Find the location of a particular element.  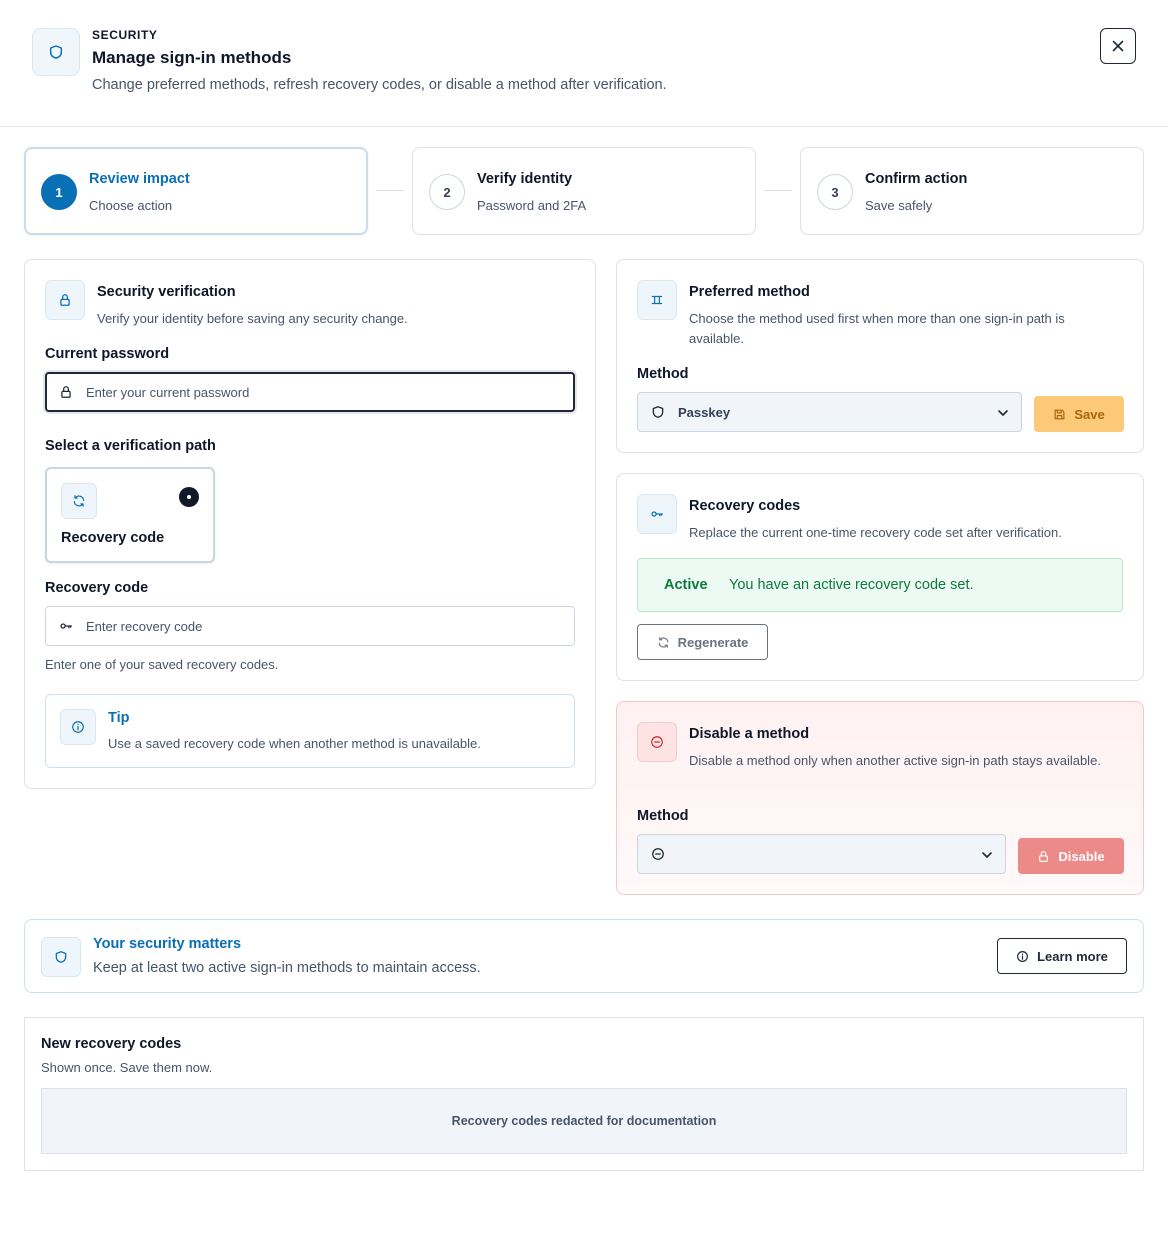

save-label: Save is located at coordinates (1089, 414).